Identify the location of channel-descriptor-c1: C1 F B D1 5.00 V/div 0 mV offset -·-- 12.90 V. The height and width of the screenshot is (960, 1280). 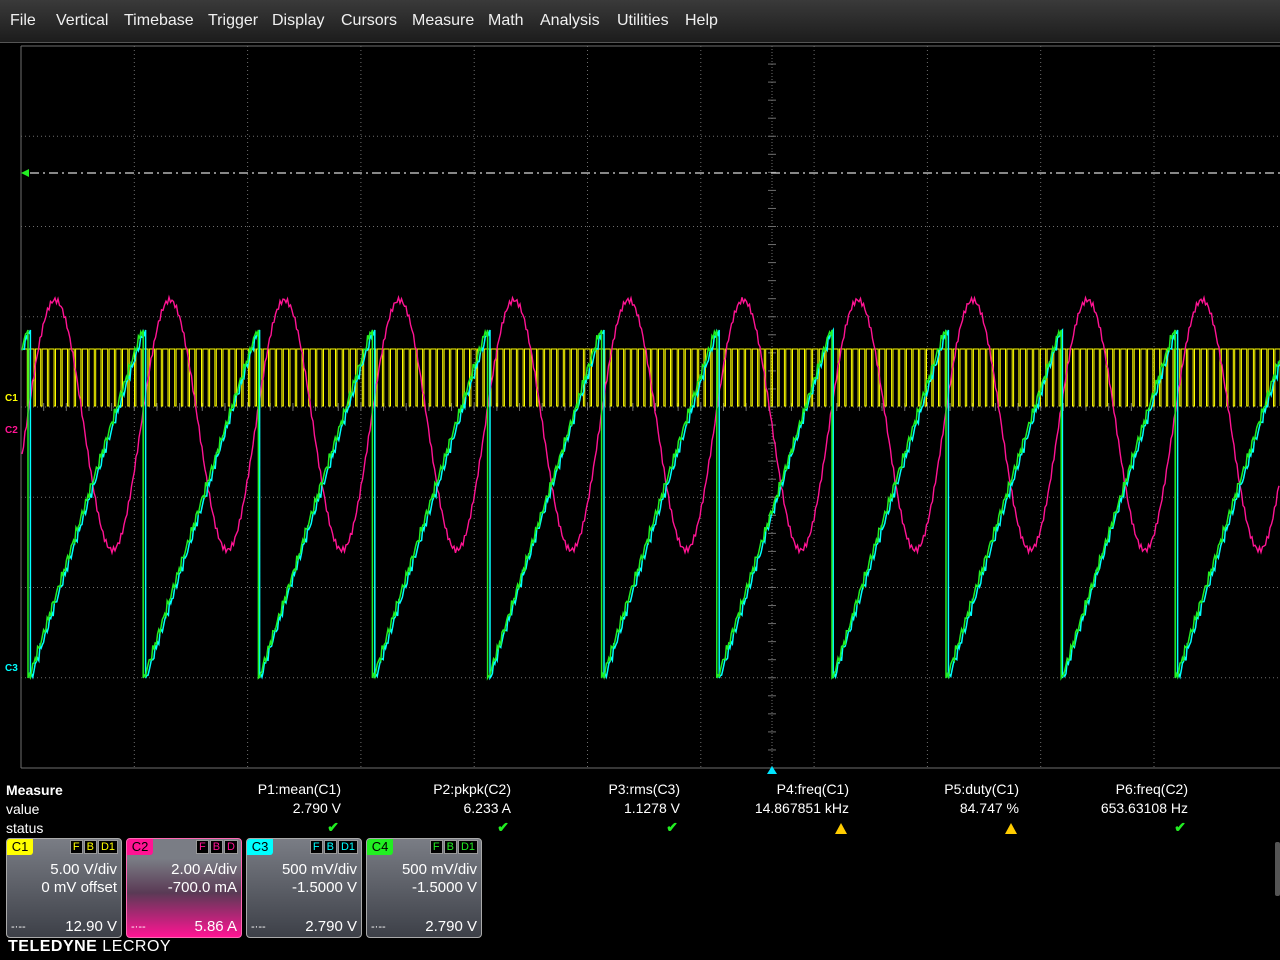
(64, 888).